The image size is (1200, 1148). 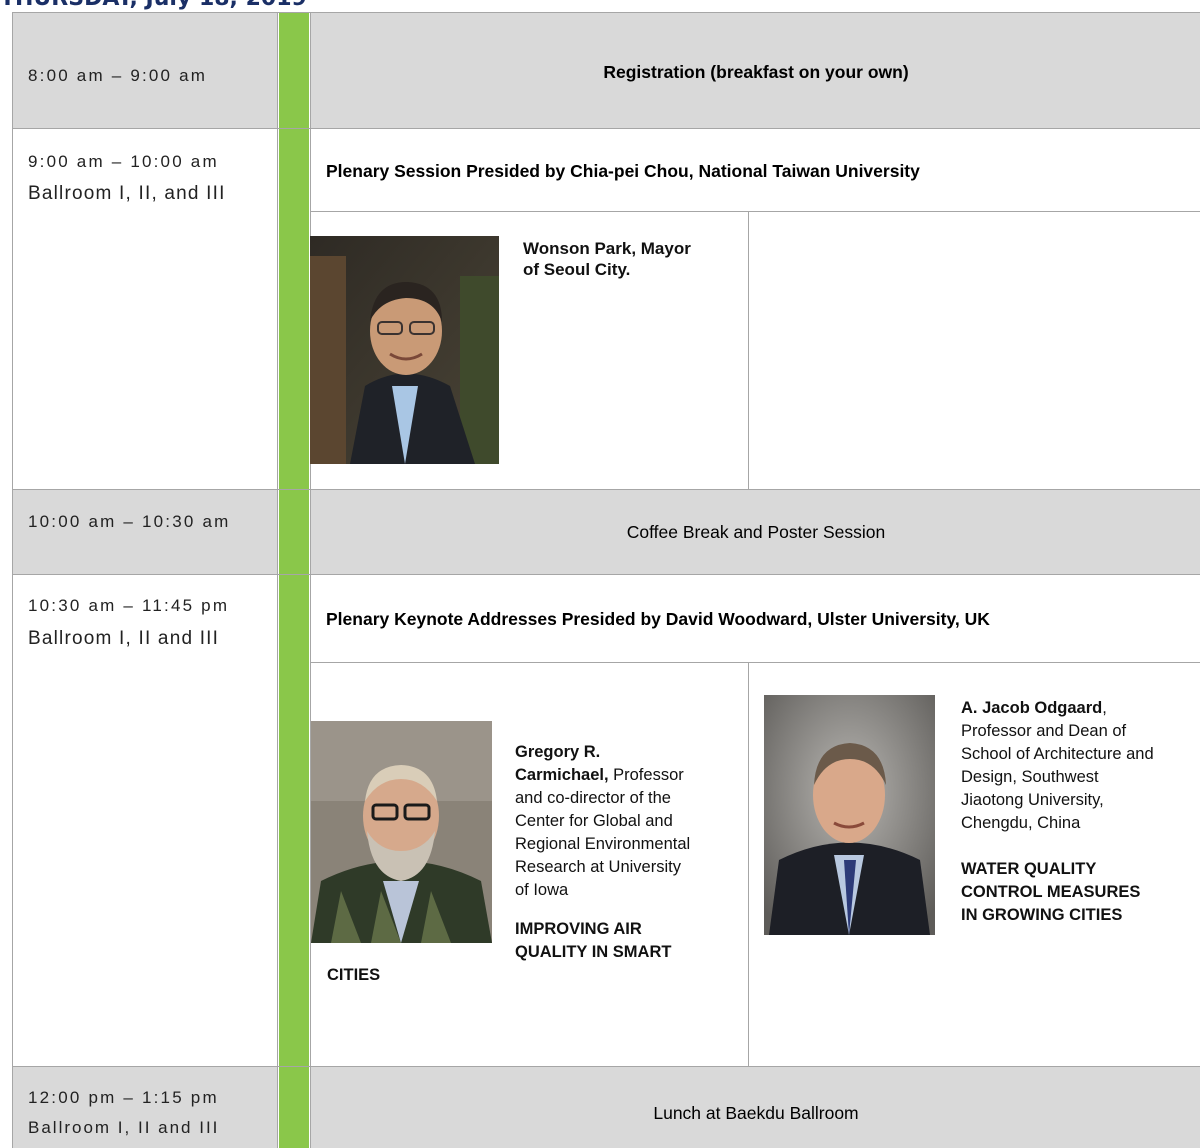 I want to click on speaker-photo-gregory-carmichael, so click(x=401, y=832).